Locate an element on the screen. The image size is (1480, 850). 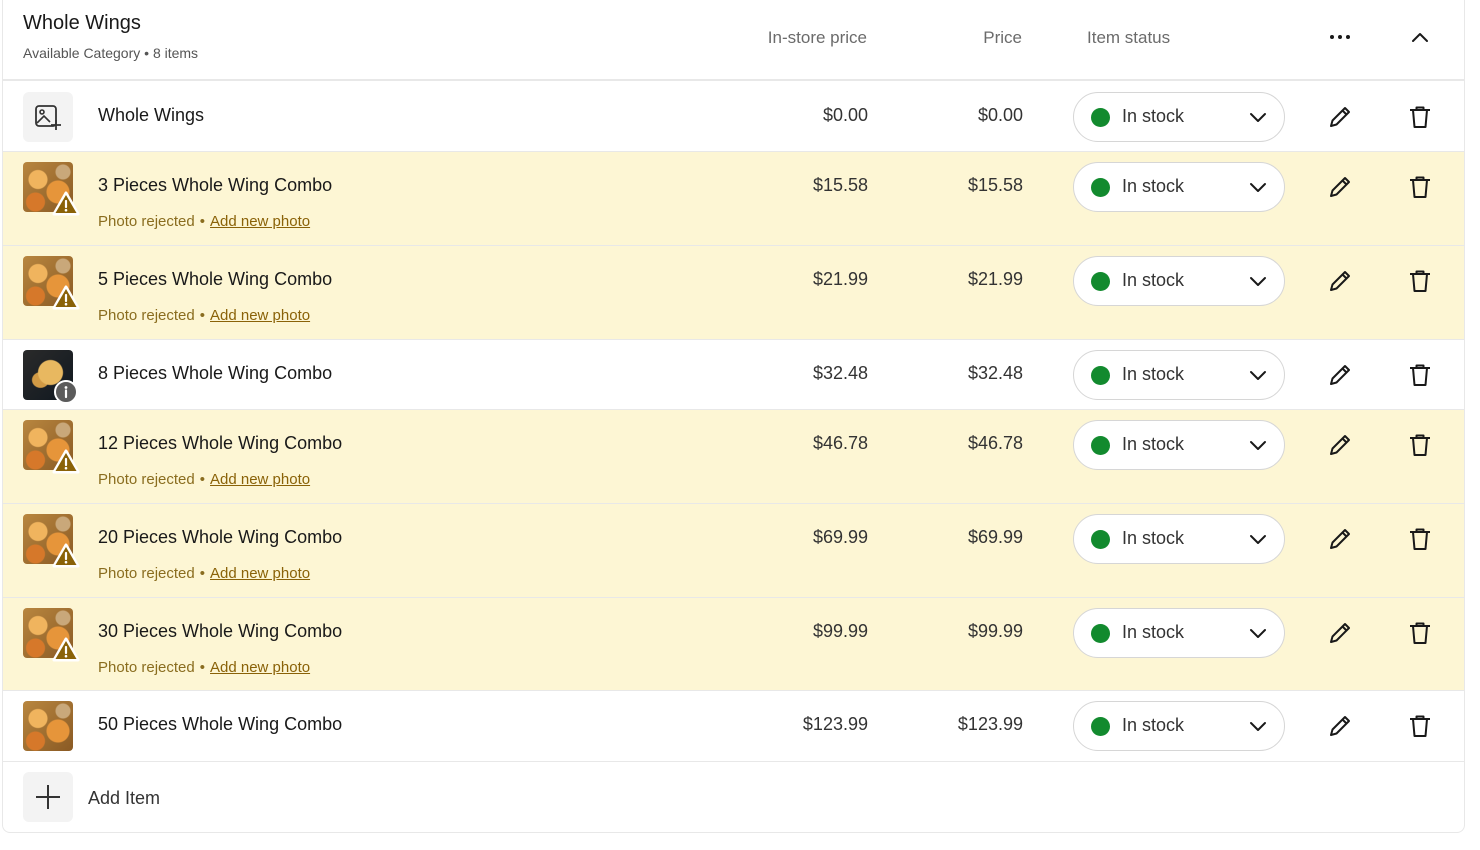
item-name: 3 Pieces Whole Wing Combo is located at coordinates (215, 185).